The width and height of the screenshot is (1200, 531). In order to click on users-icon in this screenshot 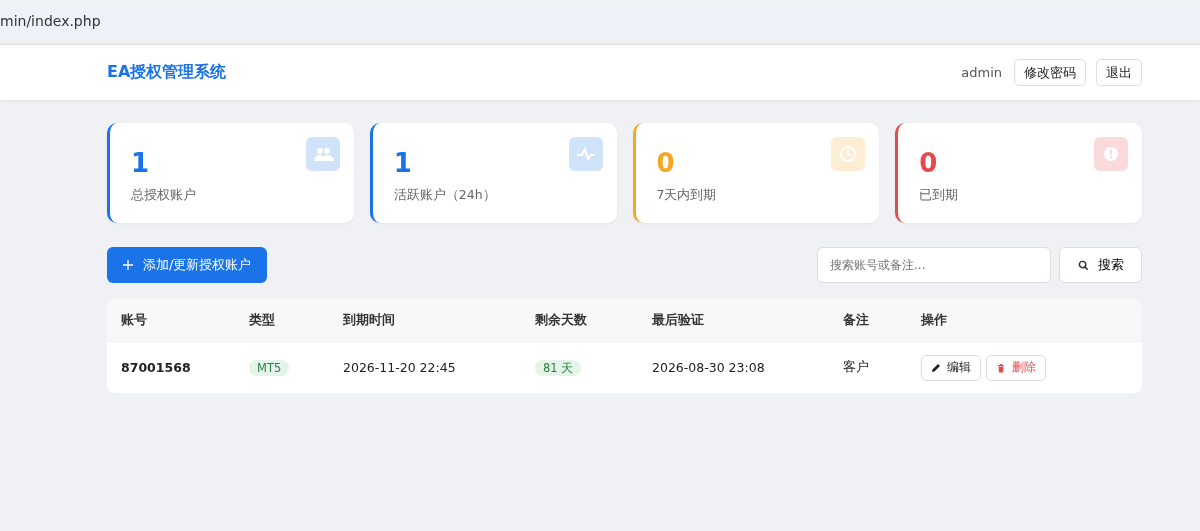, I will do `click(322, 154)`.